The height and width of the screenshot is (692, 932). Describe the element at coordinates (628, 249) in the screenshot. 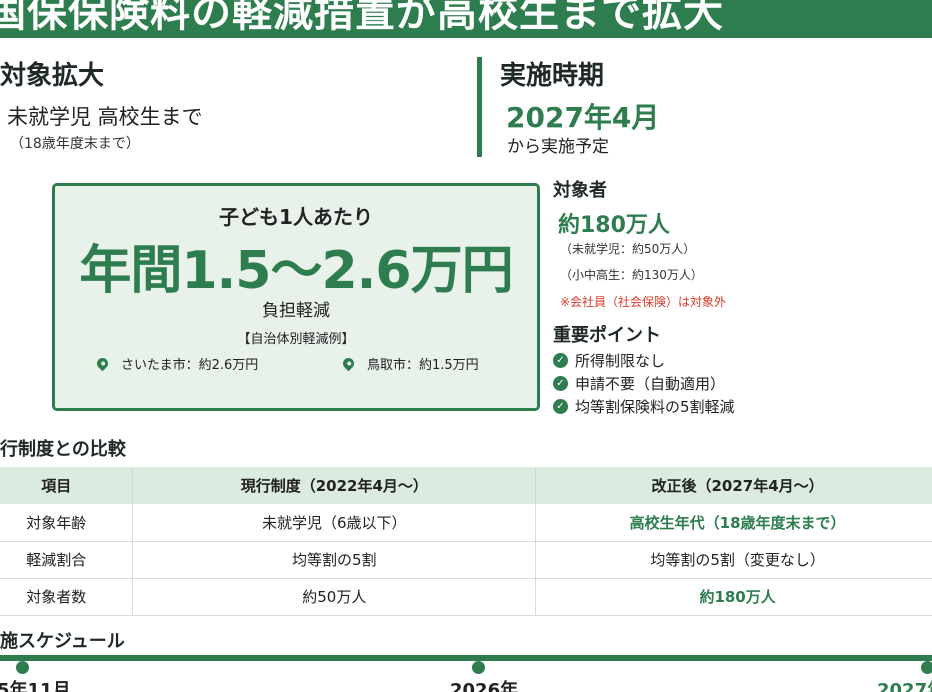

I see `recipients-preschool: （未就学児：約50万人）` at that location.